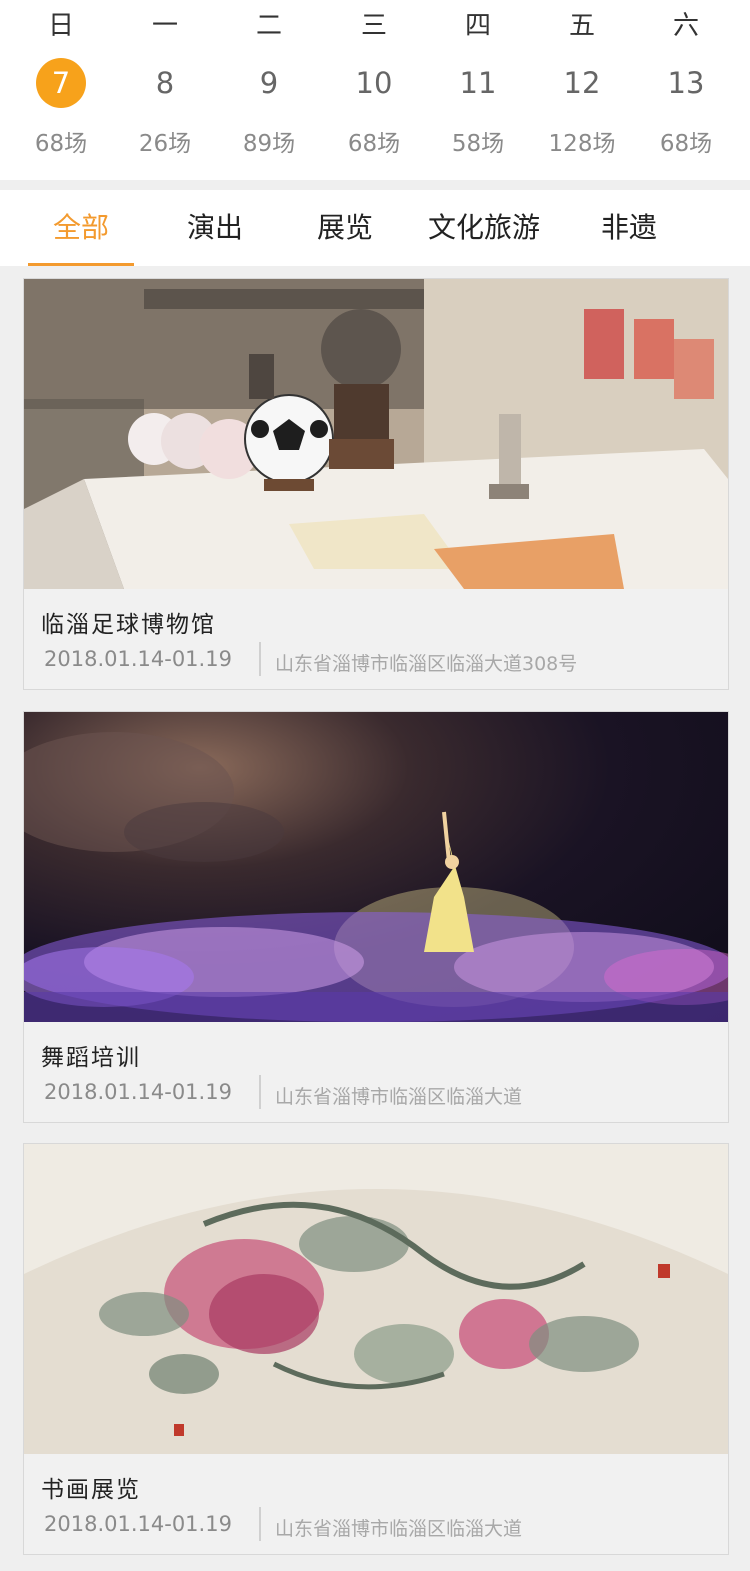 The height and width of the screenshot is (1571, 750). Describe the element at coordinates (268, 26) in the screenshot. I see `weekday-label: 二` at that location.